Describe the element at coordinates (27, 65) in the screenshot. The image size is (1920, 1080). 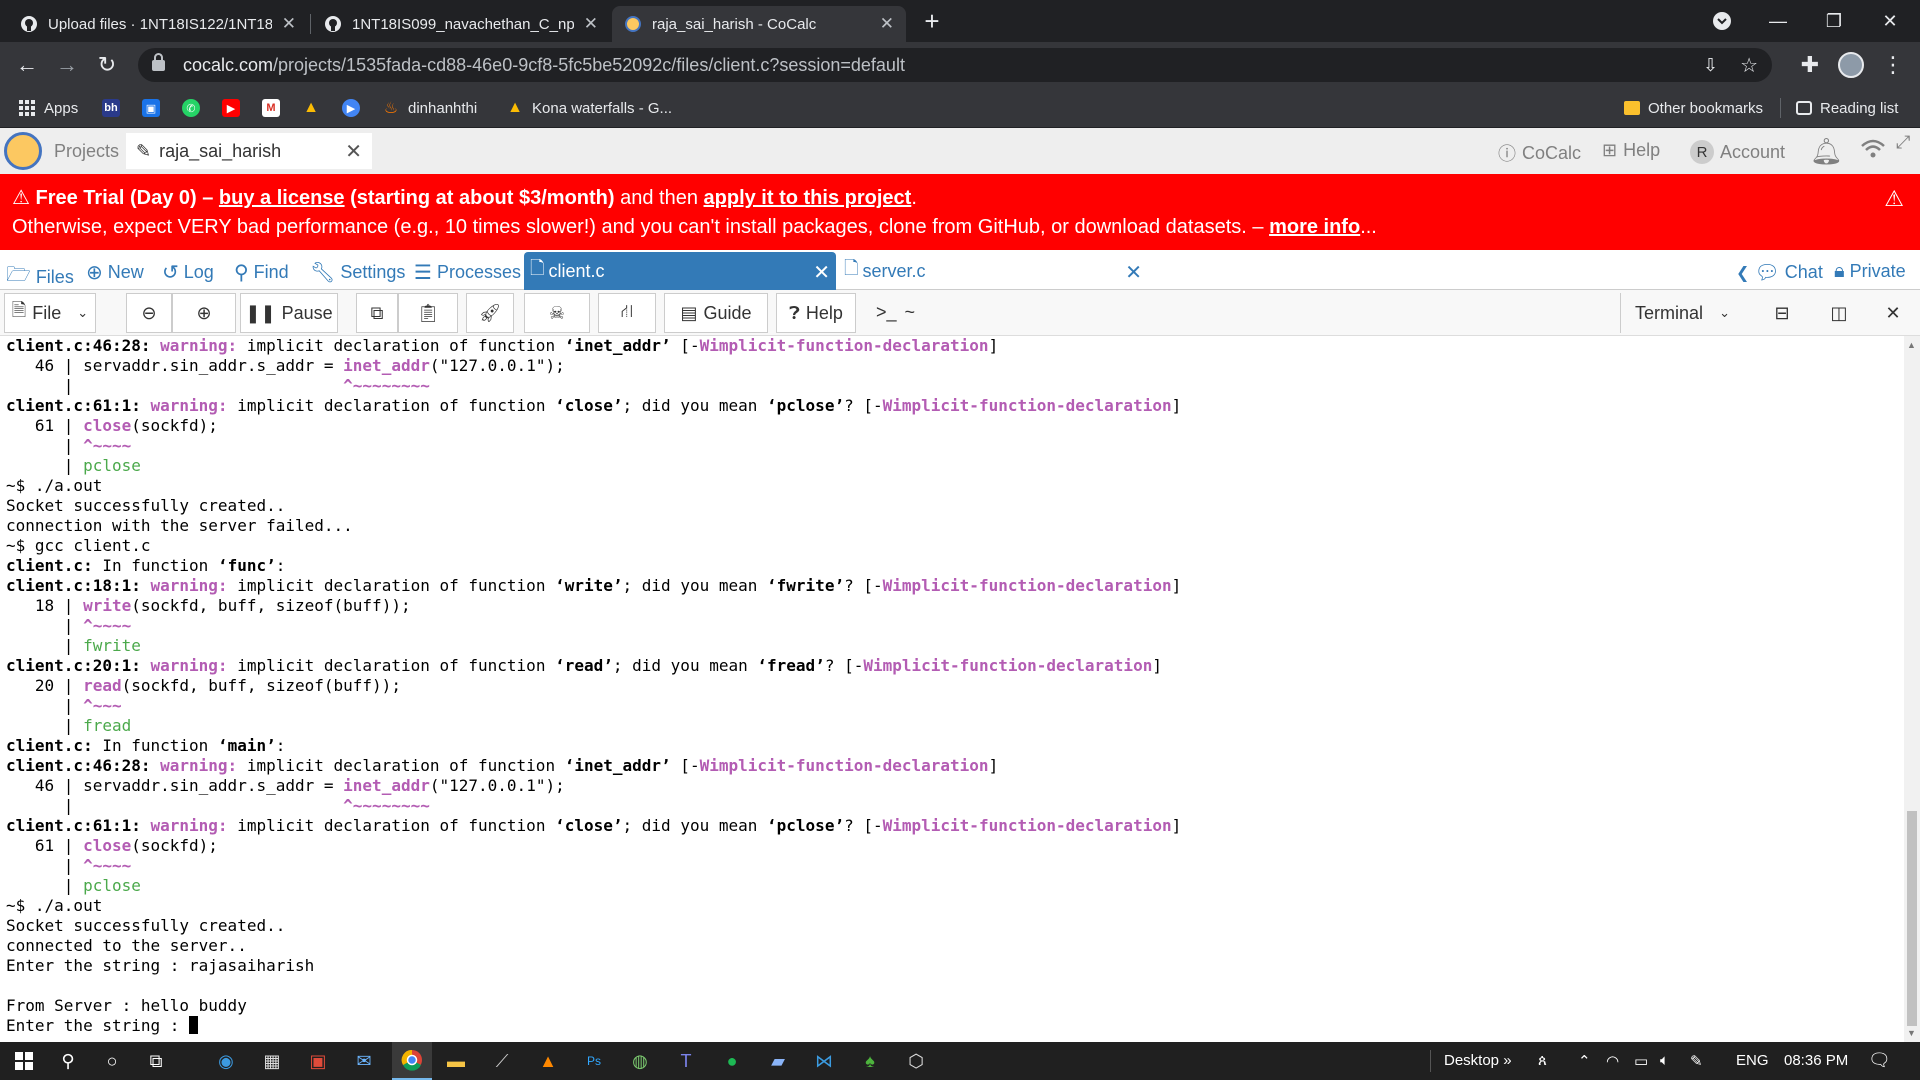
I see `back-icon: ←` at that location.